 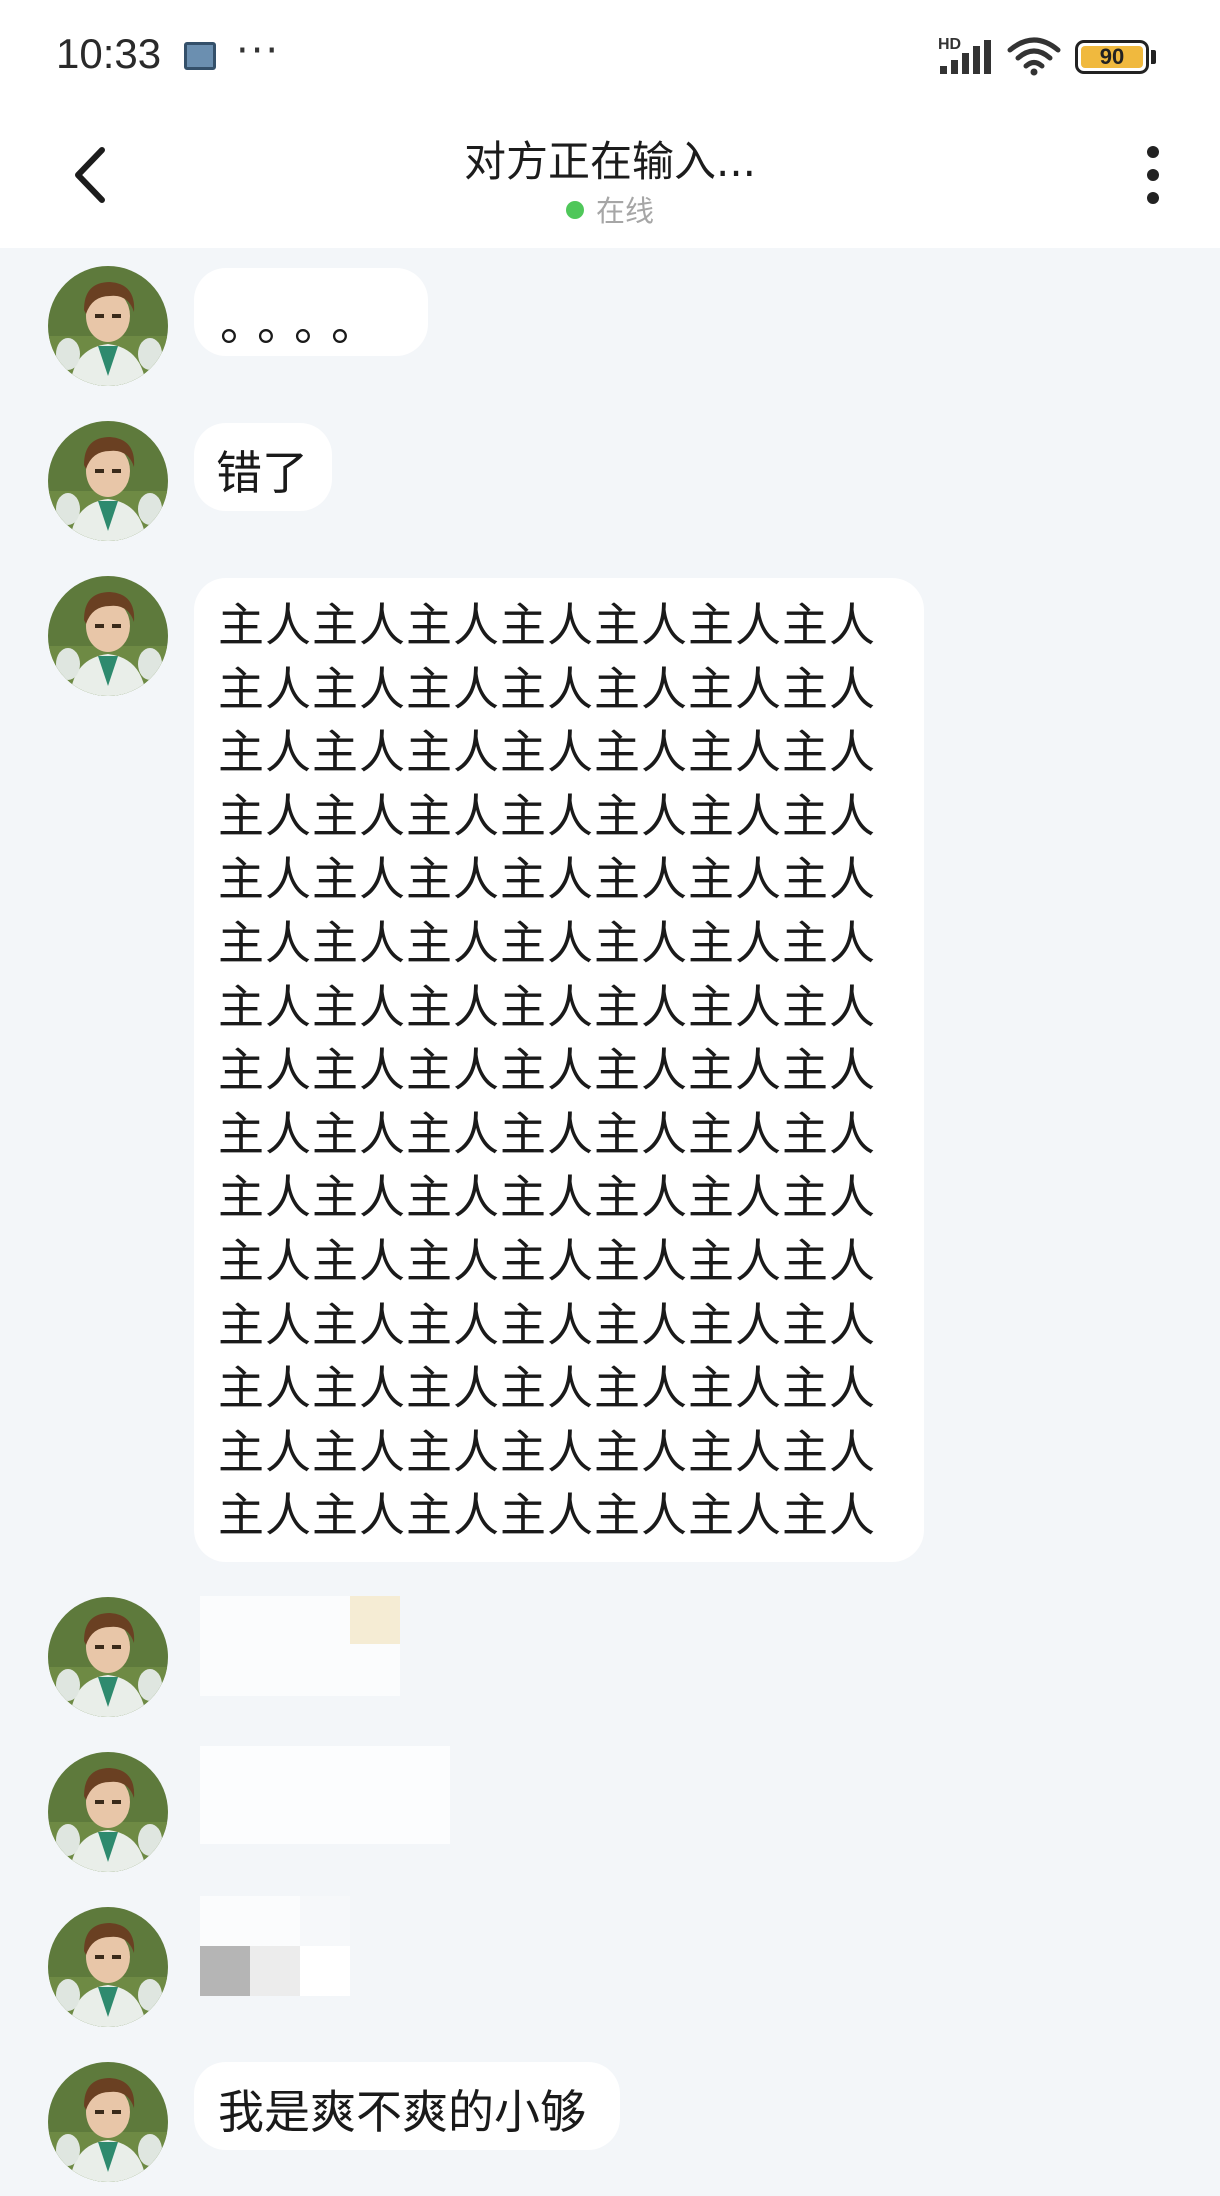 What do you see at coordinates (263, 467) in the screenshot?
I see `message-bubble: 错了` at bounding box center [263, 467].